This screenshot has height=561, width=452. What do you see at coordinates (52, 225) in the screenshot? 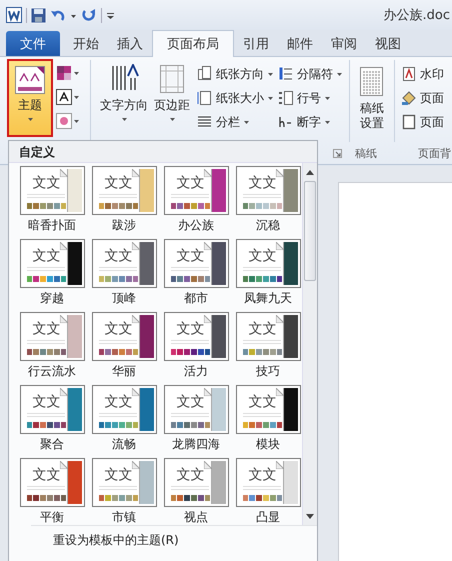
I see `theme-name: 暗香扑面` at bounding box center [52, 225].